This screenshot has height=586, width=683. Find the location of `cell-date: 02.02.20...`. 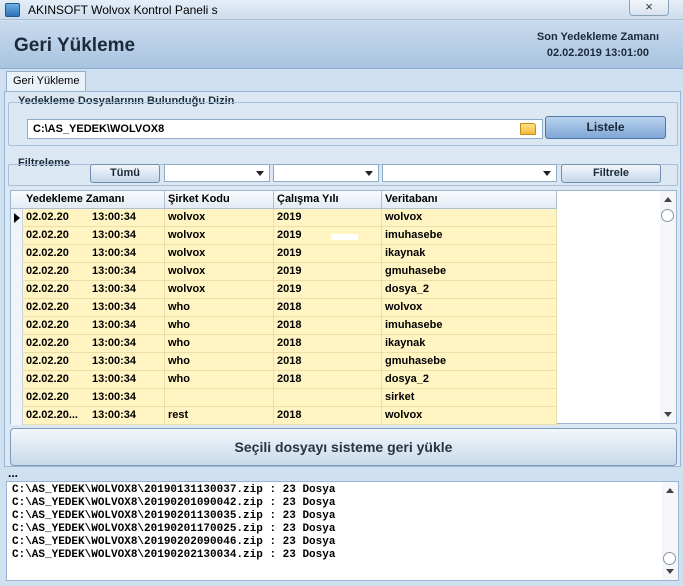

cell-date: 02.02.20... is located at coordinates (52, 415).